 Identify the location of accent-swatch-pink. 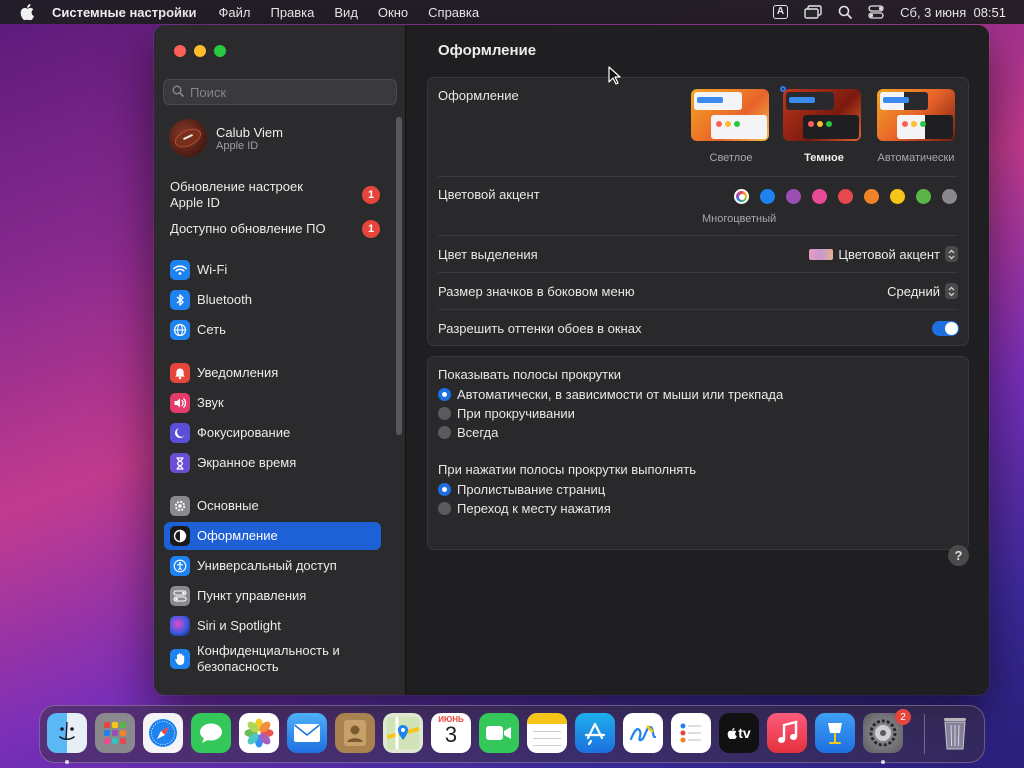
(819, 196).